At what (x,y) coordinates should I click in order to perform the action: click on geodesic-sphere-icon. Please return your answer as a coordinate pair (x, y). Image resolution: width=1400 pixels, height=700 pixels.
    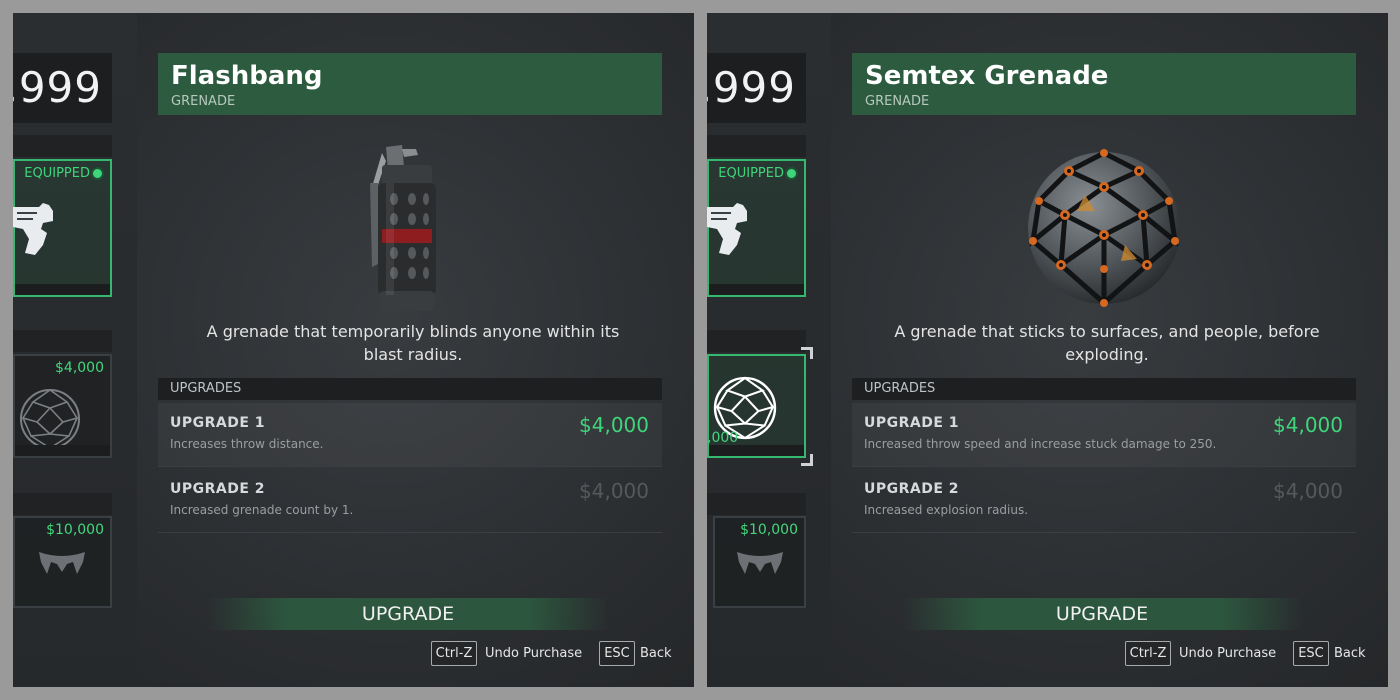
    Looking at the image, I should click on (50, 419).